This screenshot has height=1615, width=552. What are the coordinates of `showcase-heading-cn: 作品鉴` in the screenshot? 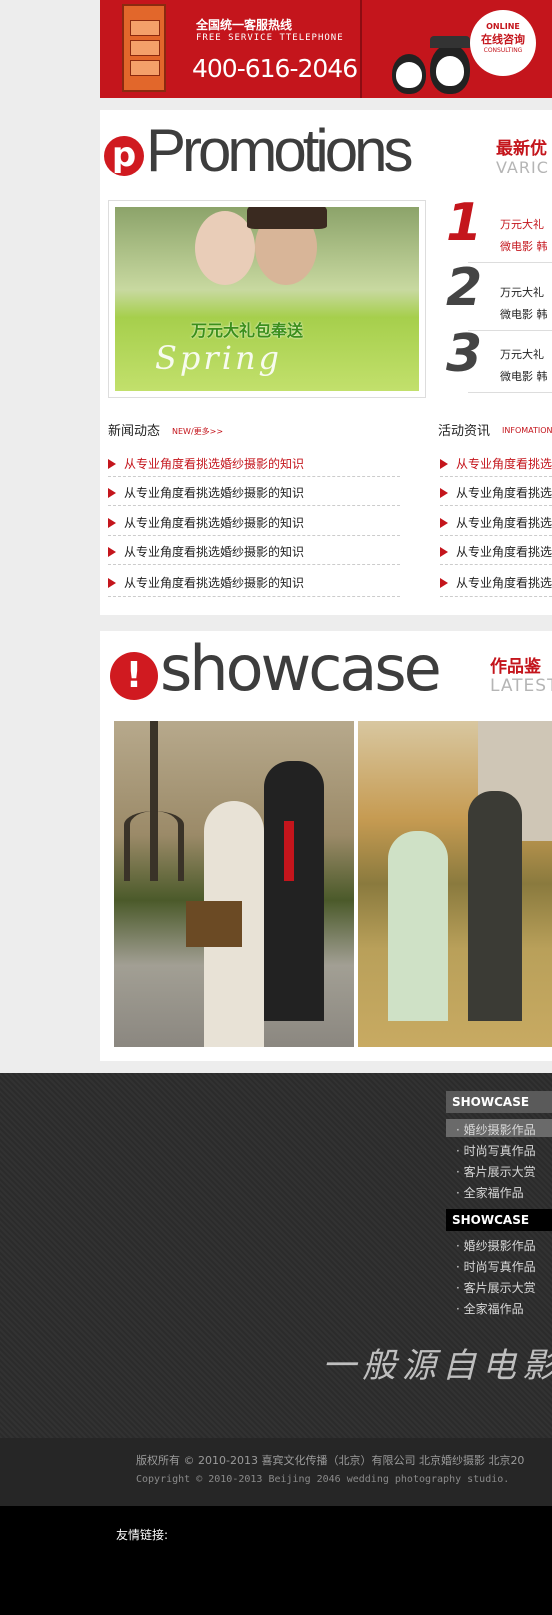 It's located at (515, 667).